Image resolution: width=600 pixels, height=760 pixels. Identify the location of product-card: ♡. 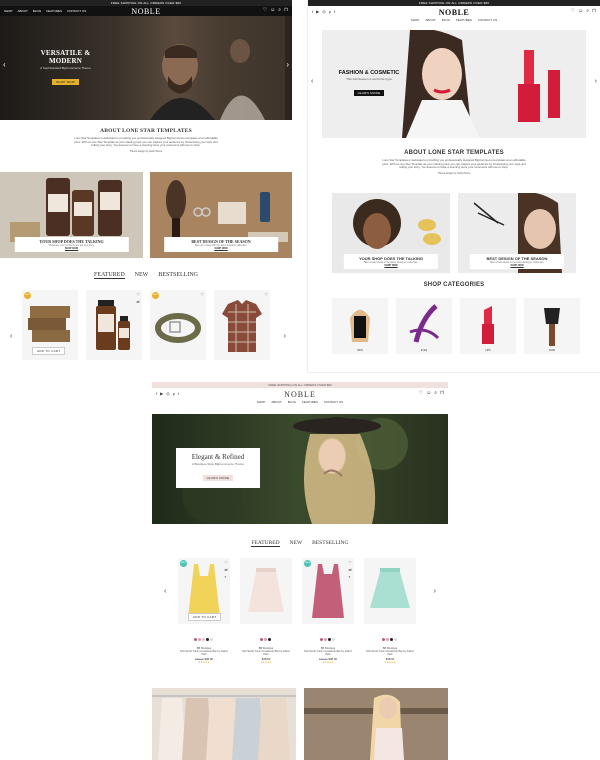
(242, 325).